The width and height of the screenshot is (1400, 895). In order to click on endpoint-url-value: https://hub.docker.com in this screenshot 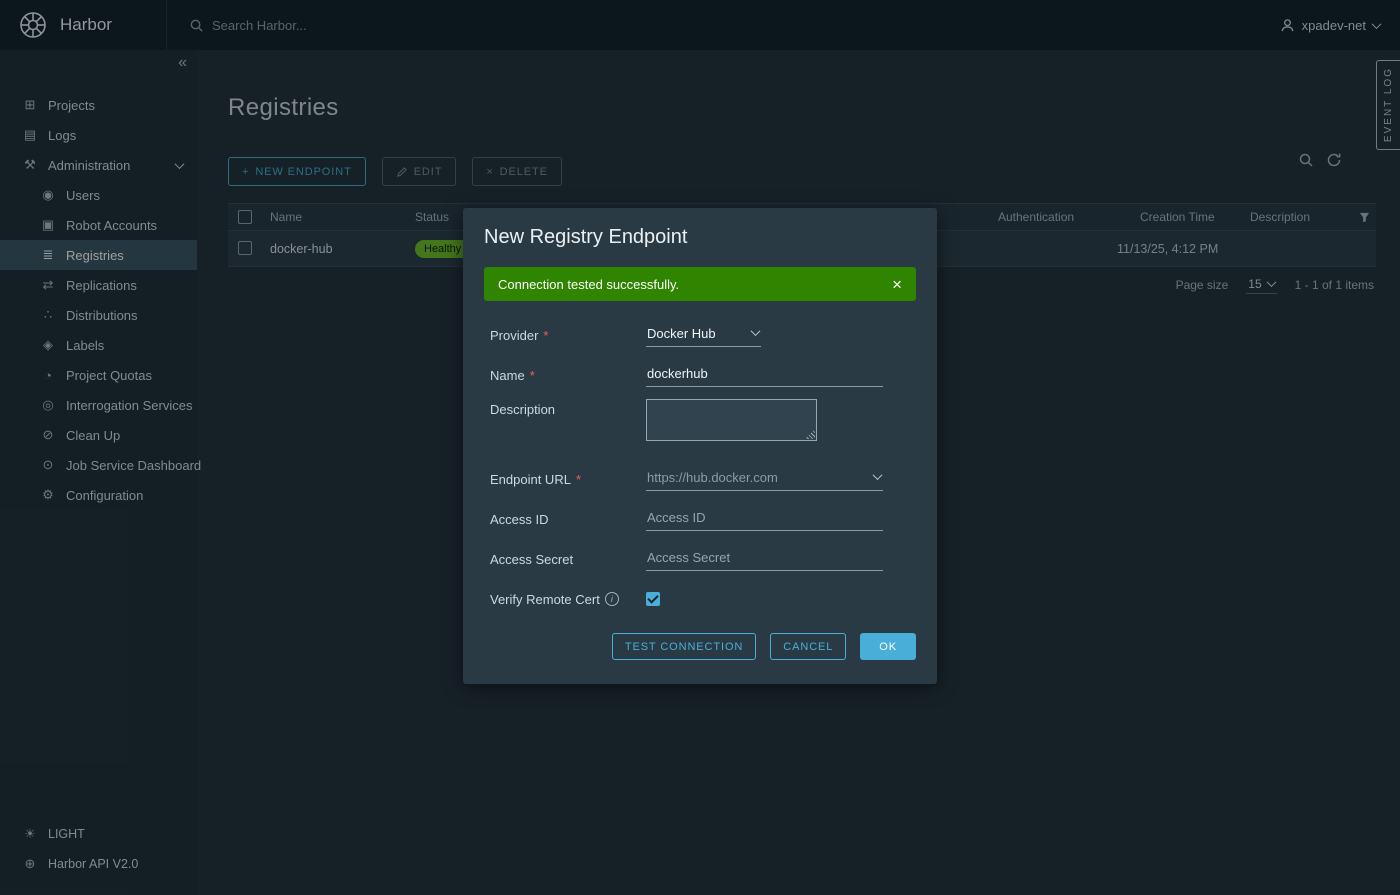, I will do `click(712, 477)`.